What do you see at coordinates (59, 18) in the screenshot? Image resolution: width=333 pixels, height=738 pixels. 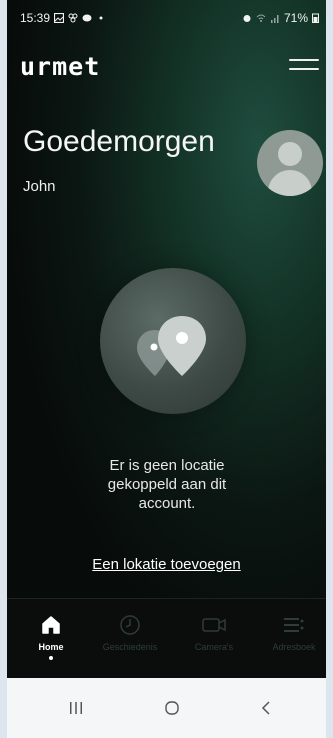 I see `gallery-icon` at bounding box center [59, 18].